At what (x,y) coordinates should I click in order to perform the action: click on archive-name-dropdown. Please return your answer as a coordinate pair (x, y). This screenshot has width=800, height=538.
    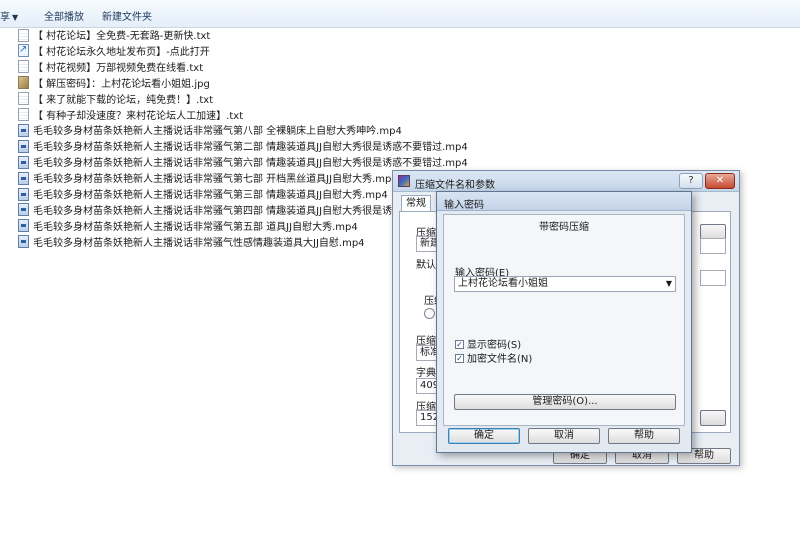
    Looking at the image, I should click on (713, 246).